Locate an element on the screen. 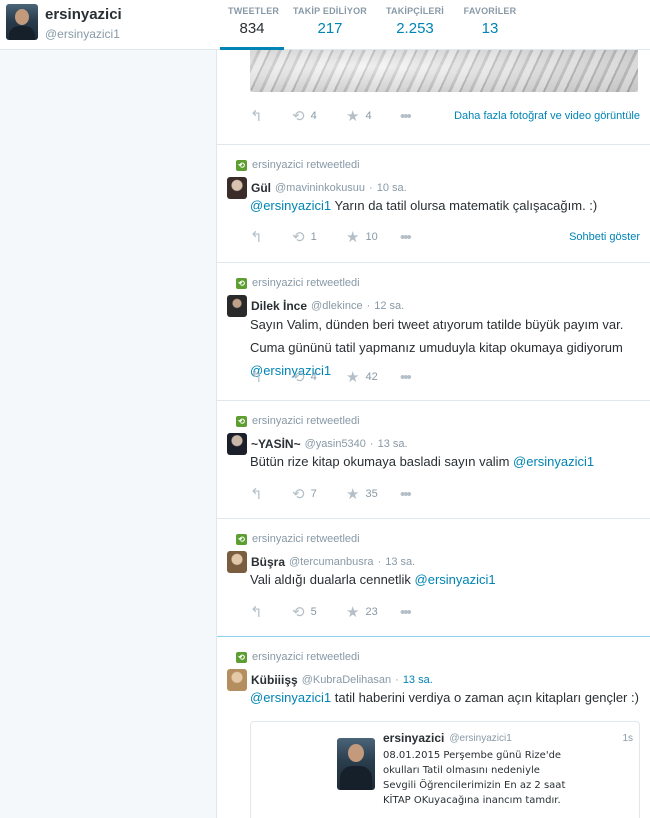 The height and width of the screenshot is (818, 650). favorite-button: ★ 10 is located at coordinates (373, 237).